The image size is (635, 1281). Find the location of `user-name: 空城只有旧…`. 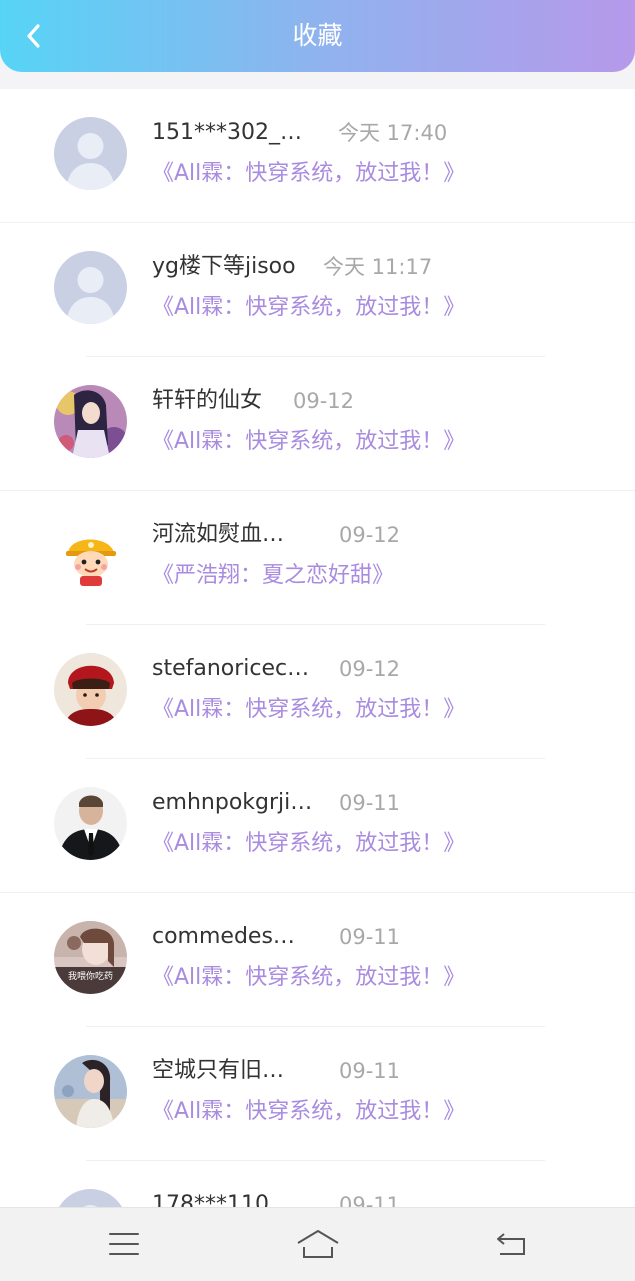

user-name: 空城只有旧… is located at coordinates (218, 1070).